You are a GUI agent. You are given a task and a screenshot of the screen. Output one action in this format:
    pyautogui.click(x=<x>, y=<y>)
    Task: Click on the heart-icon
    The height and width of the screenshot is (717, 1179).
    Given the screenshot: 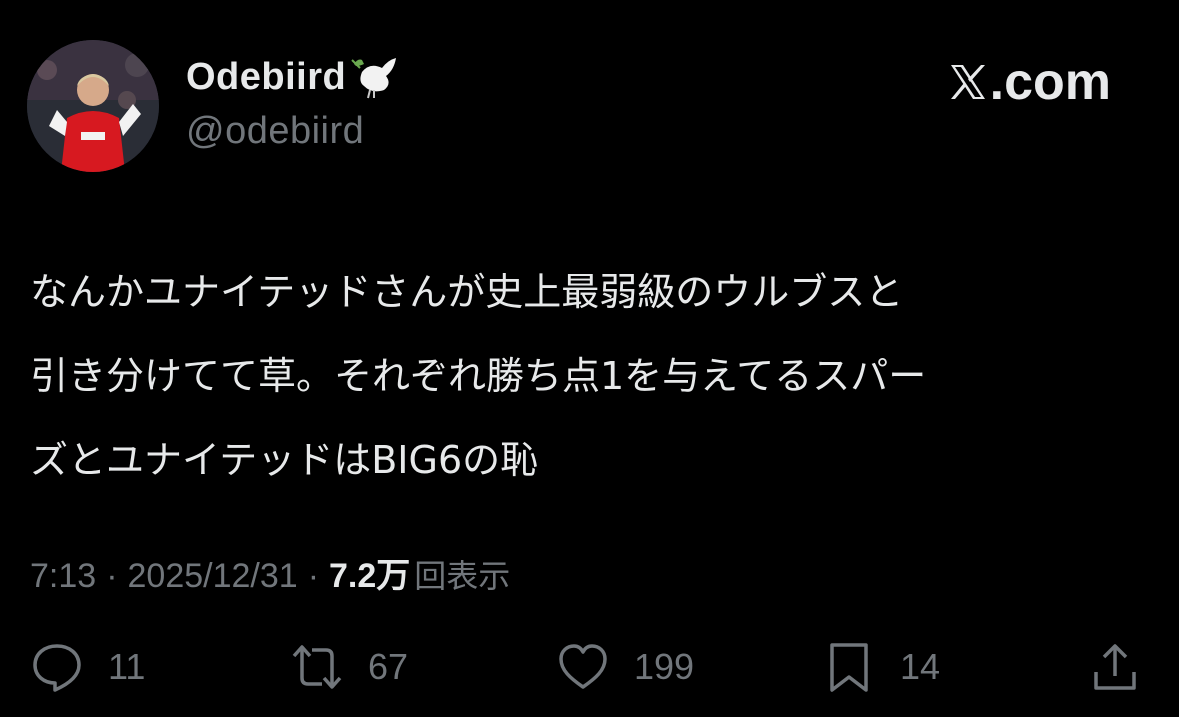 What is the action you would take?
    pyautogui.click(x=583, y=666)
    